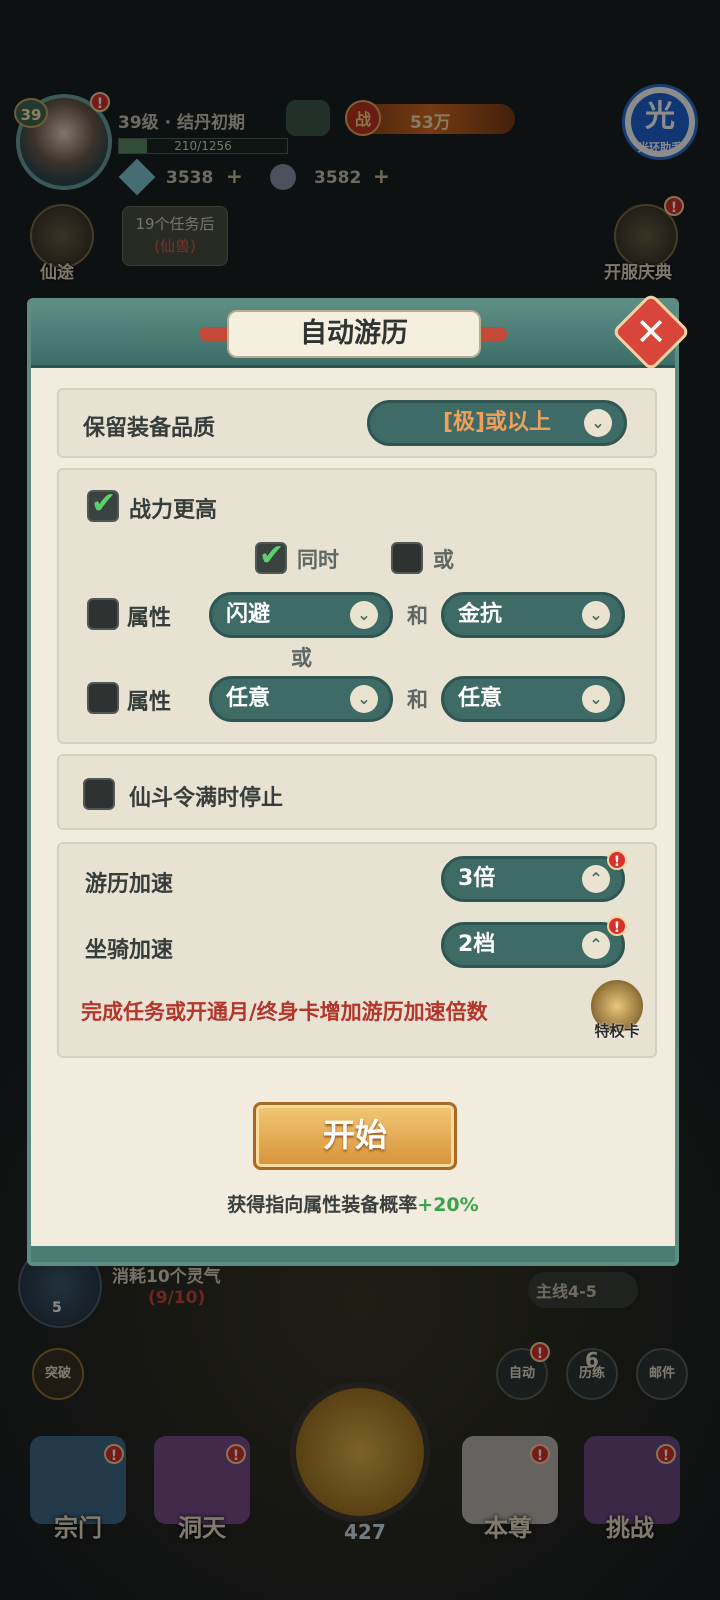 This screenshot has width=720, height=1600. What do you see at coordinates (149, 428) in the screenshot?
I see `keep-quality-label: 保留装备品质` at bounding box center [149, 428].